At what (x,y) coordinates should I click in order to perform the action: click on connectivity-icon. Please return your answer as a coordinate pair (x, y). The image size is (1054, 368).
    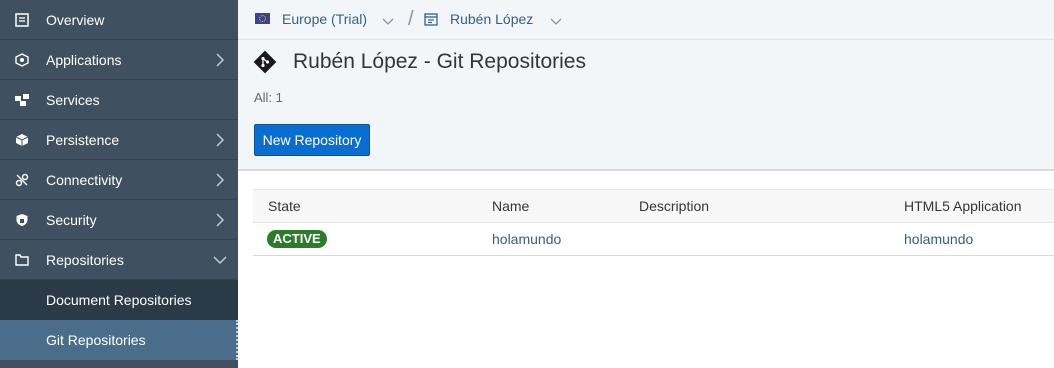
    Looking at the image, I should click on (22, 180).